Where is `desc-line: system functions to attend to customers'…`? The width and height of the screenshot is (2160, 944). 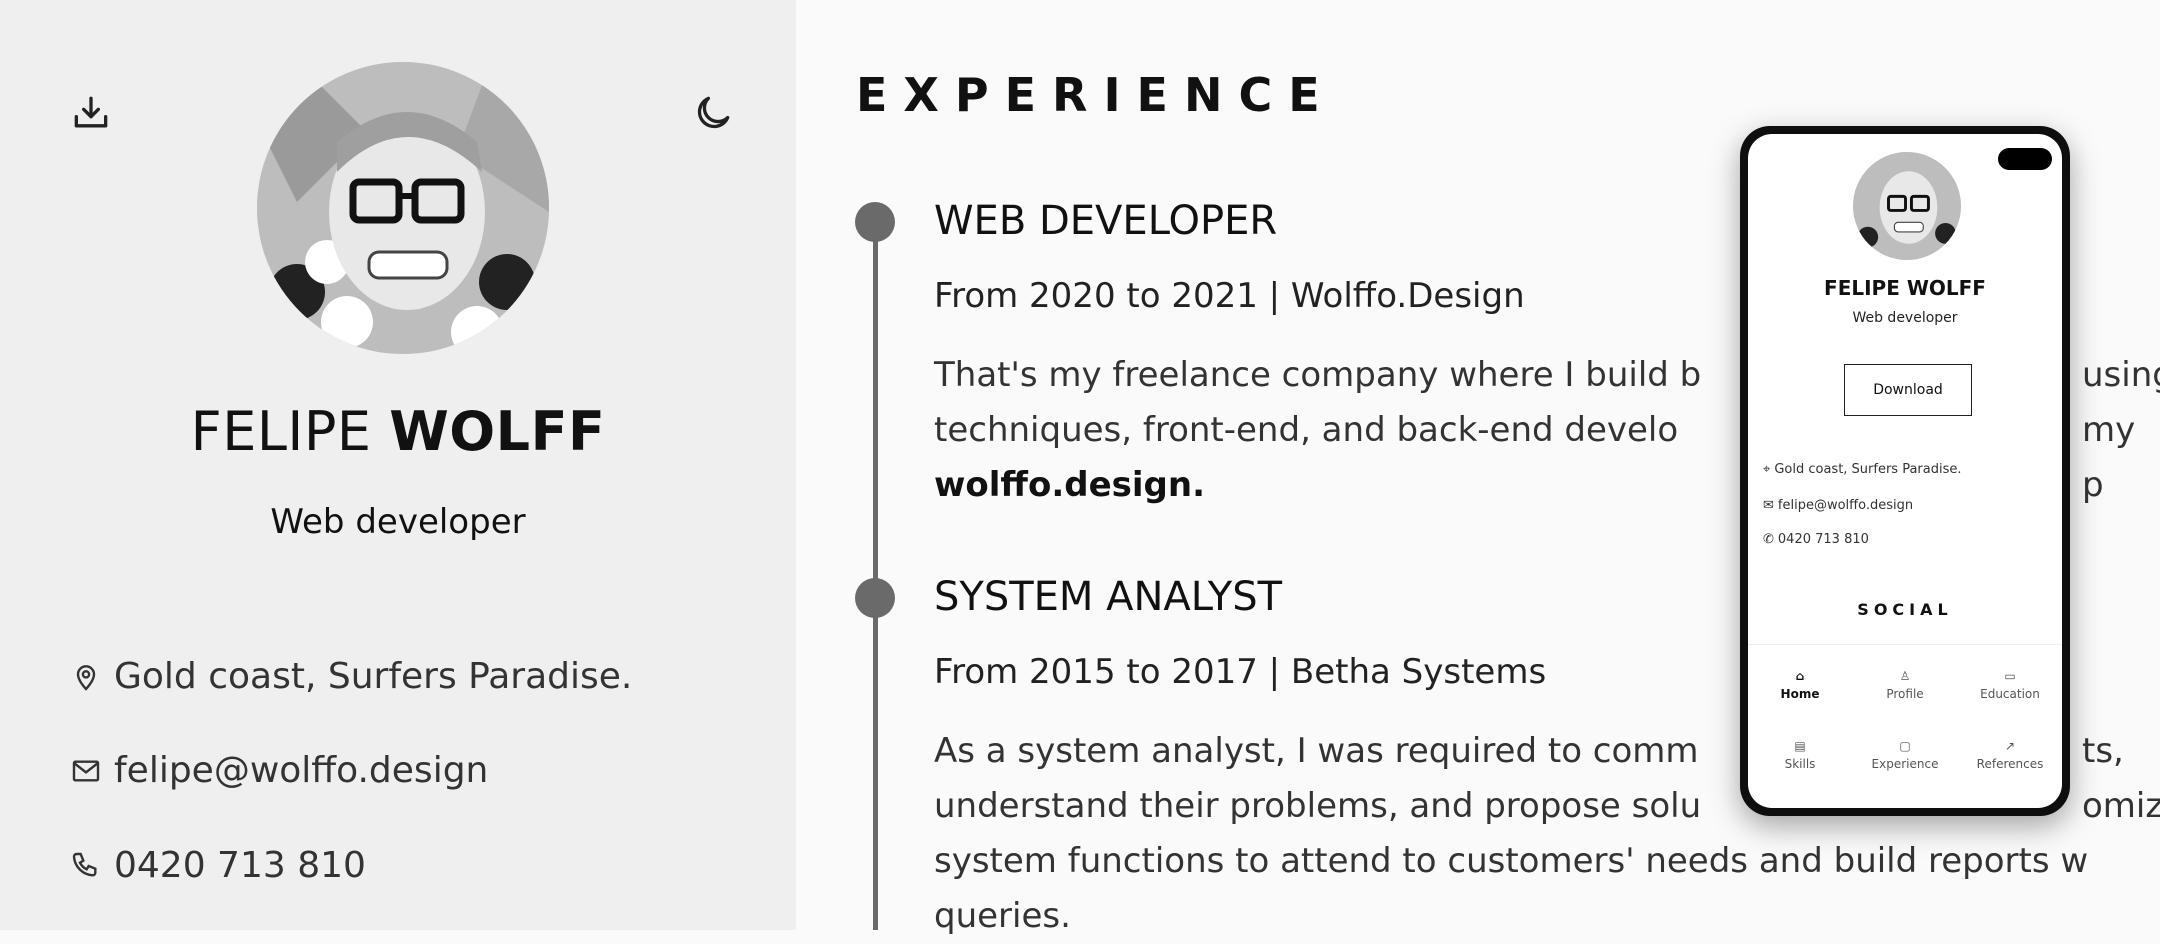
desc-line: system functions to attend to customers'… is located at coordinates (1511, 861).